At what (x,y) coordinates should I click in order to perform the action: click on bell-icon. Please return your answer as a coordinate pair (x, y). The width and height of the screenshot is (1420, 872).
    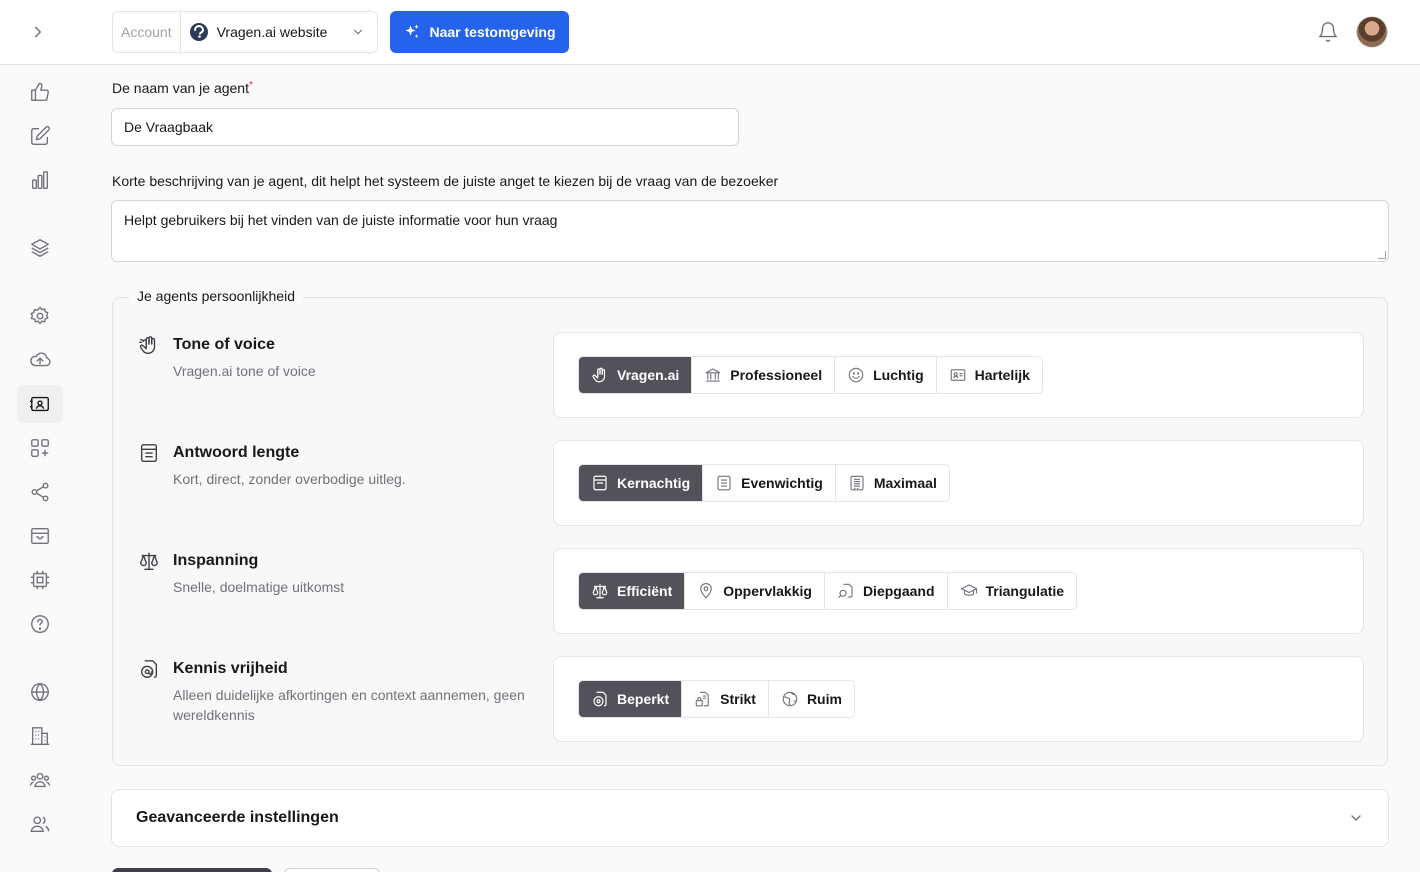
    Looking at the image, I should click on (1328, 32).